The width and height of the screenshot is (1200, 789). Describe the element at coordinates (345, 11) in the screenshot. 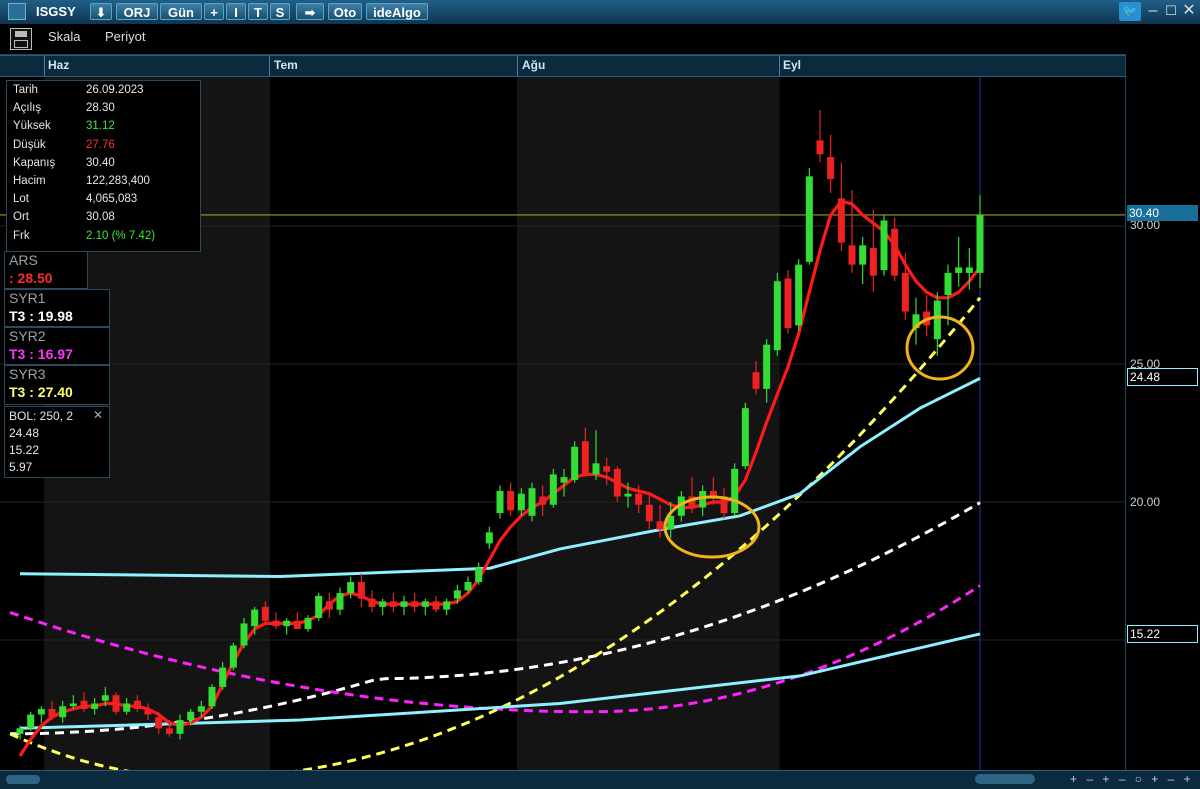

I see `oto-button: Oto` at that location.